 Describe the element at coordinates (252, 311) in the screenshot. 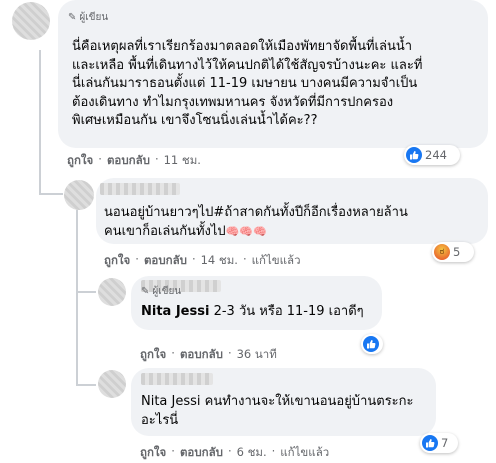

I see `comment-text-3: Nita Jessi 2-3 วัน หรือ 11-19 เอาดีๆ` at that location.